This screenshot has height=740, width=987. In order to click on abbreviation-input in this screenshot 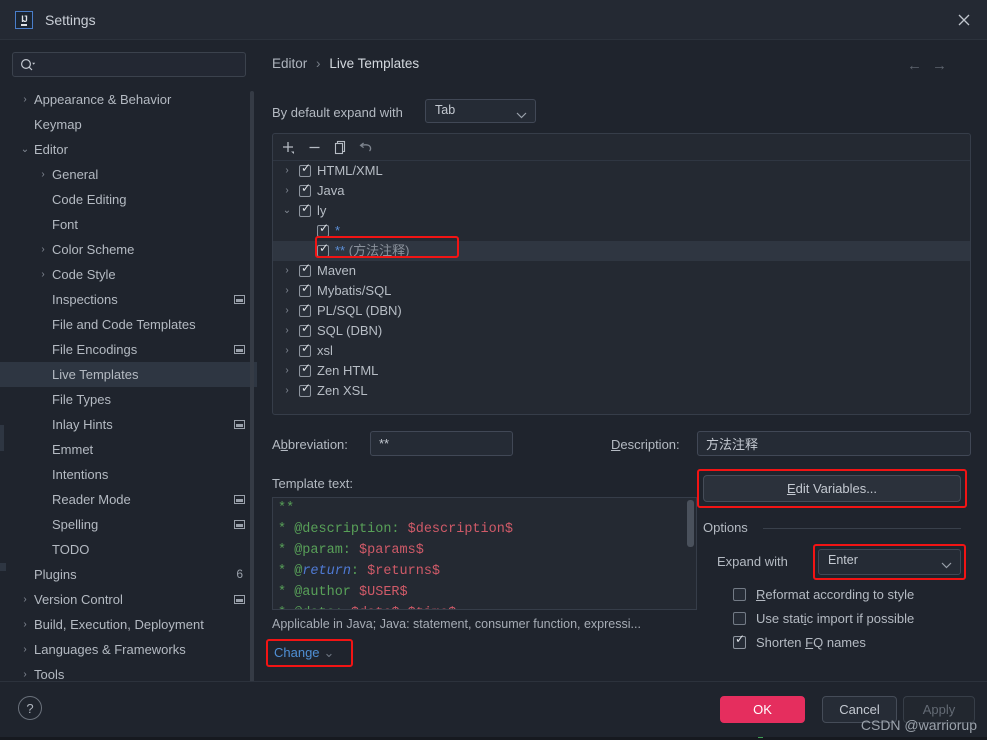, I will do `click(441, 443)`.